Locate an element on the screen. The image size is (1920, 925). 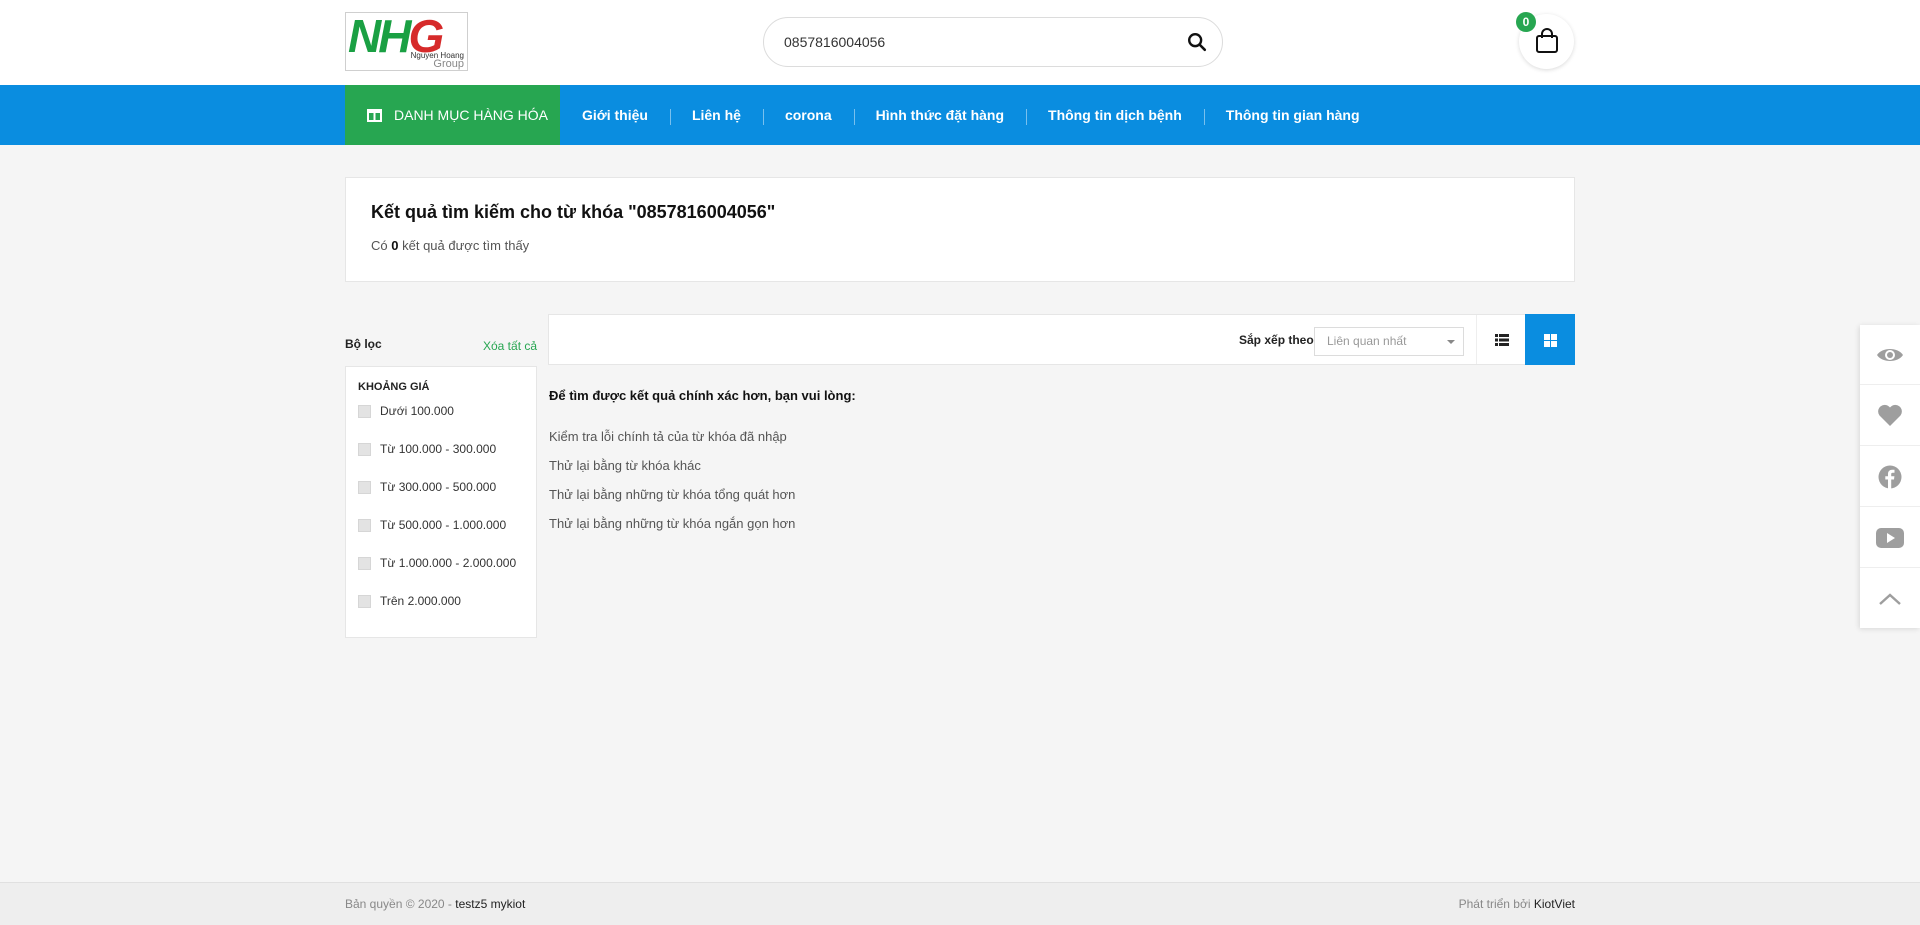
search-box is located at coordinates (993, 42).